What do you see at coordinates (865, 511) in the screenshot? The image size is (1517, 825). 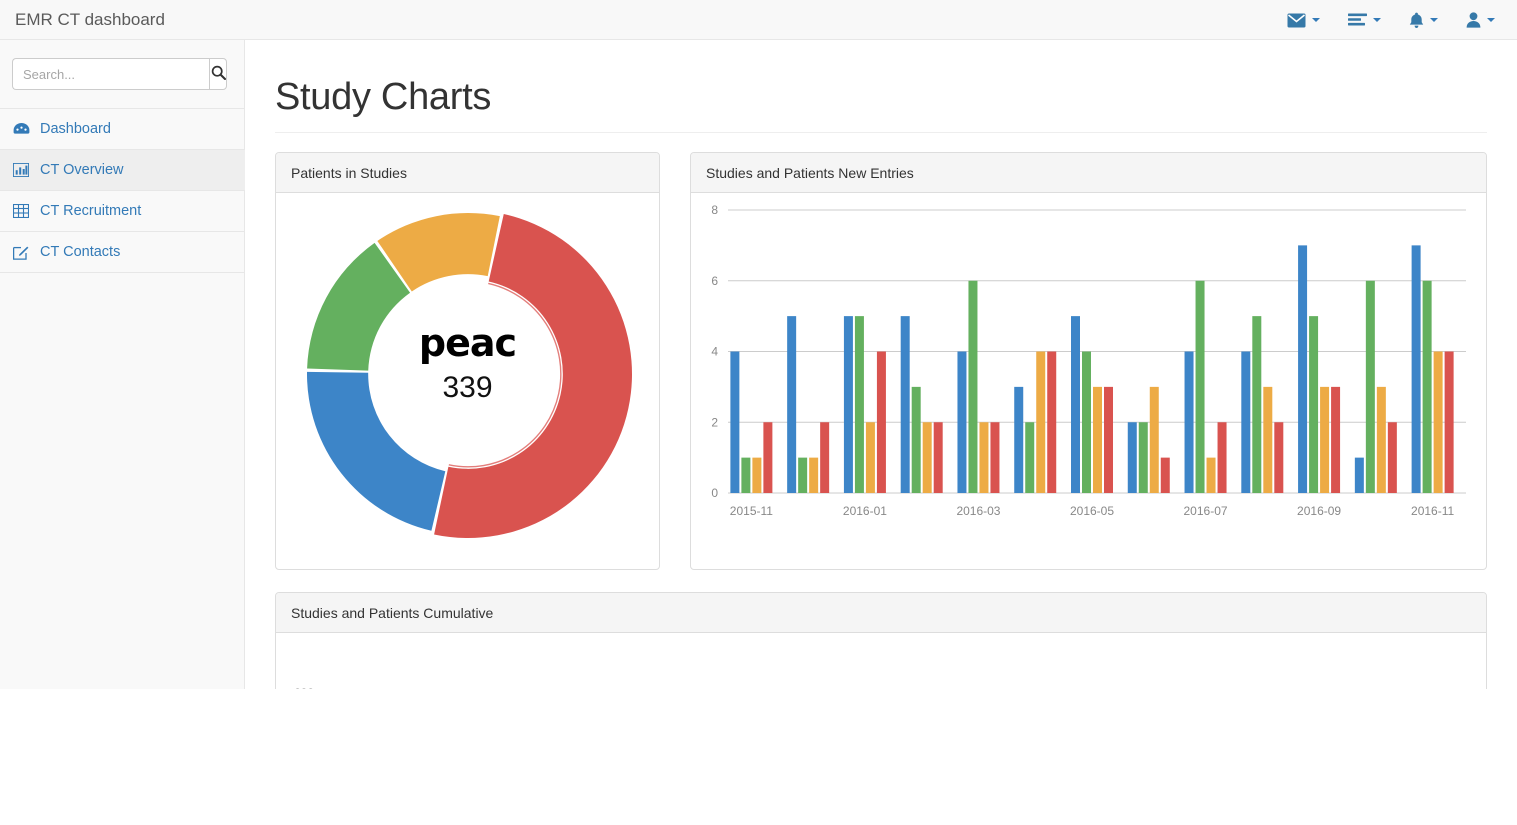 I see `x-axis-tick-label: 2016-01` at bounding box center [865, 511].